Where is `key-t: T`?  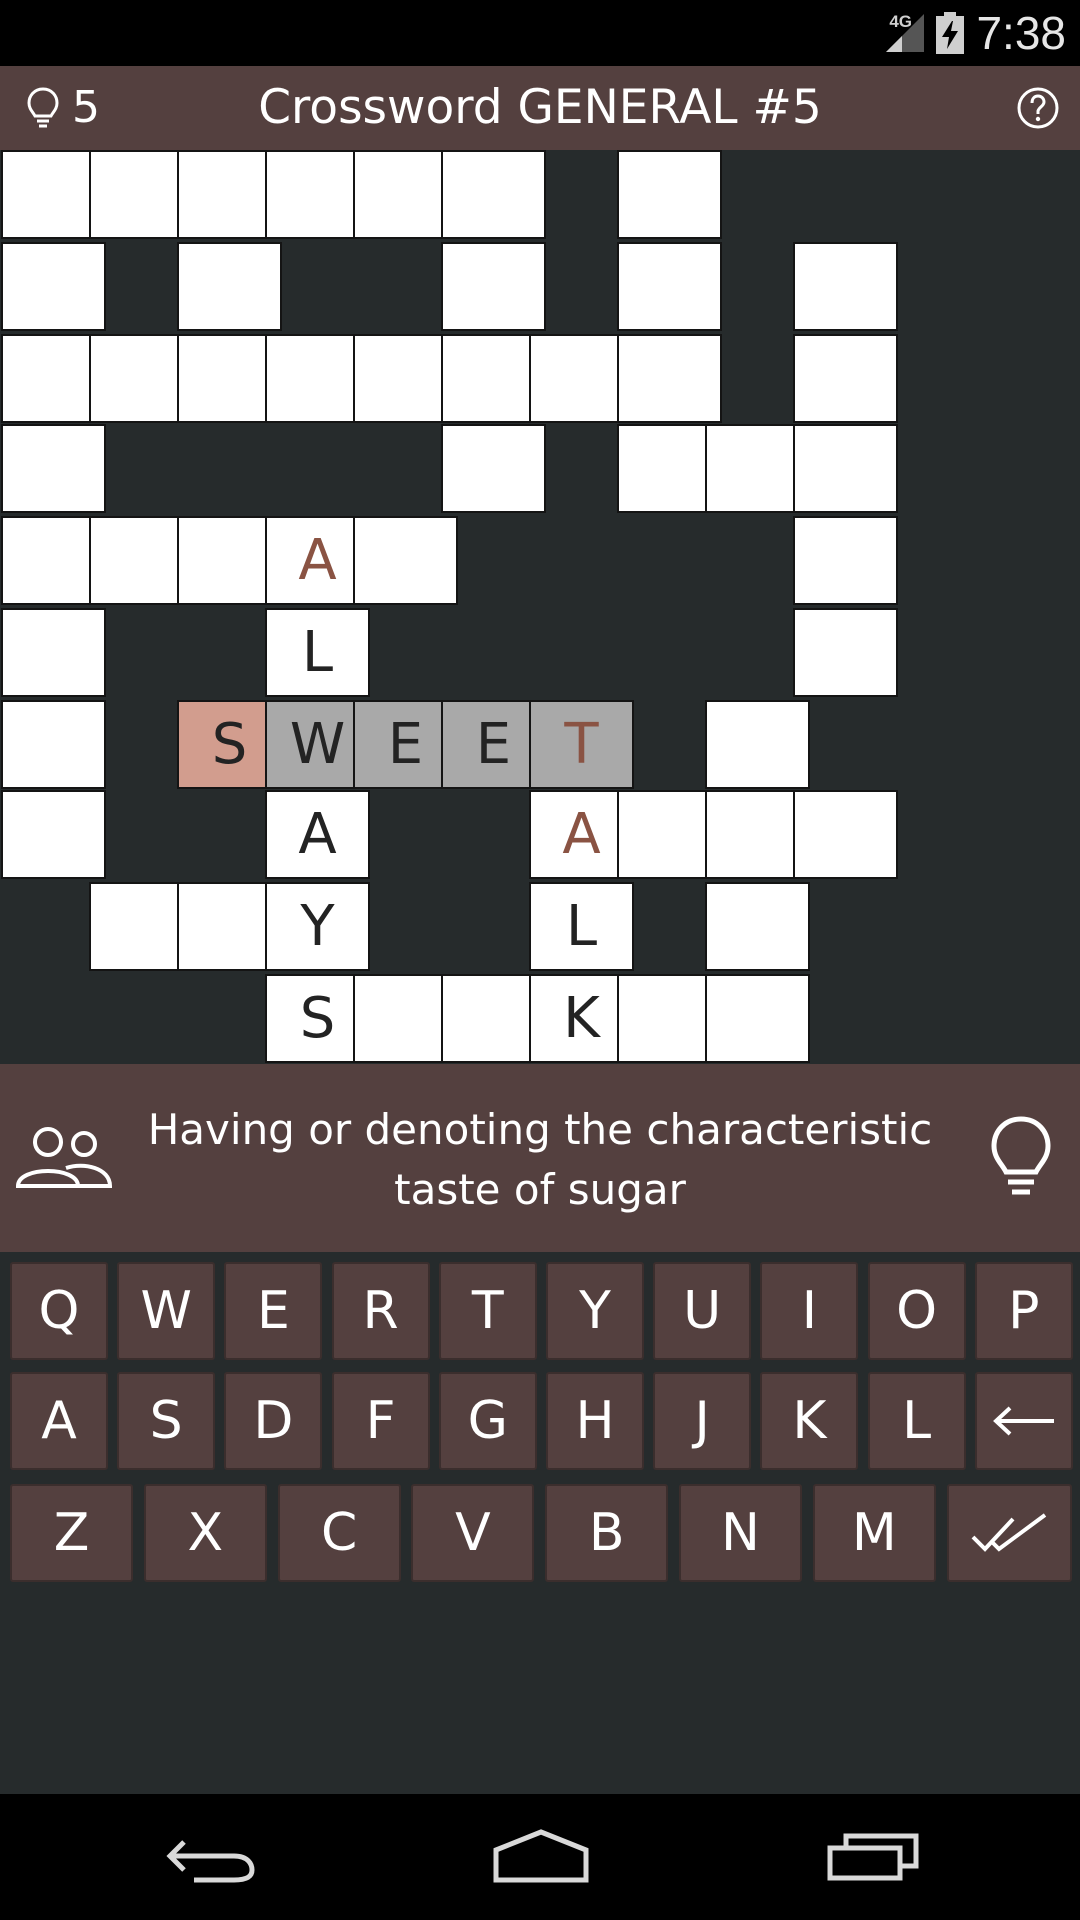
key-t: T is located at coordinates (487, 1311).